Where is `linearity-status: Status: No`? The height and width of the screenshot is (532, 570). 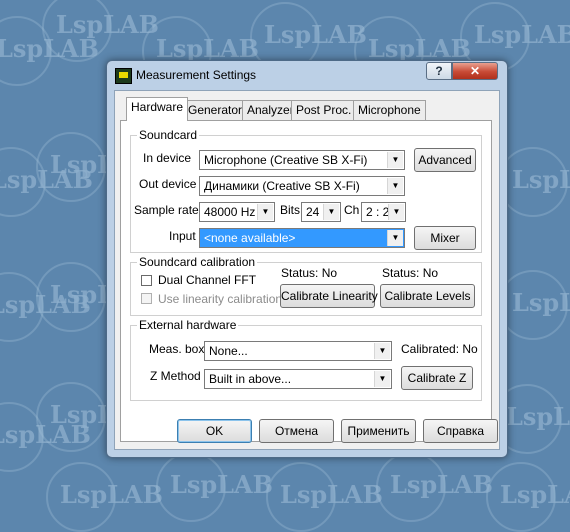
linearity-status: Status: No is located at coordinates (309, 273).